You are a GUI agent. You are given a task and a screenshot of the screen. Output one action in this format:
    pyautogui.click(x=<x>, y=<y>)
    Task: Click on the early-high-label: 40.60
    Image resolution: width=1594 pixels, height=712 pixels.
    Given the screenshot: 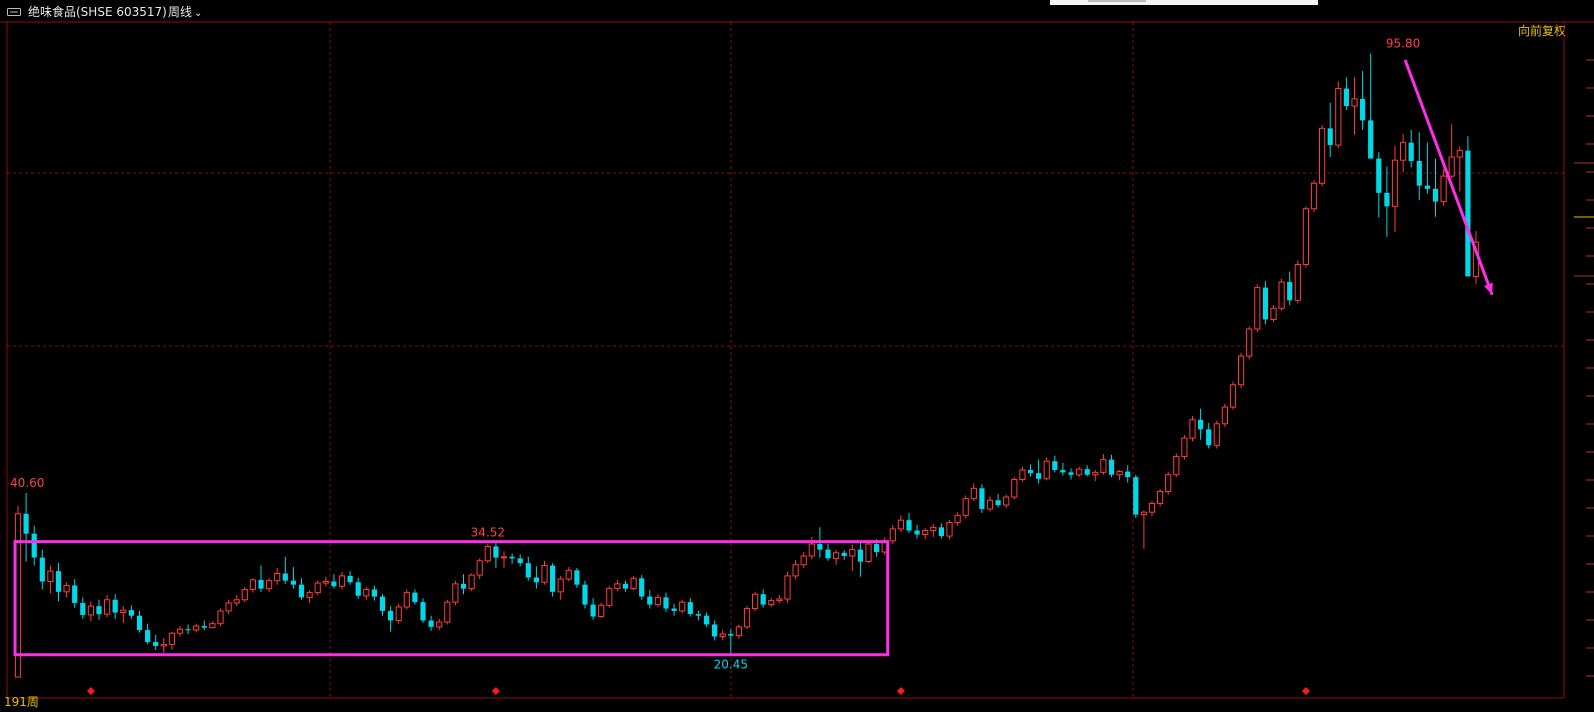 What is the action you would take?
    pyautogui.click(x=27, y=483)
    